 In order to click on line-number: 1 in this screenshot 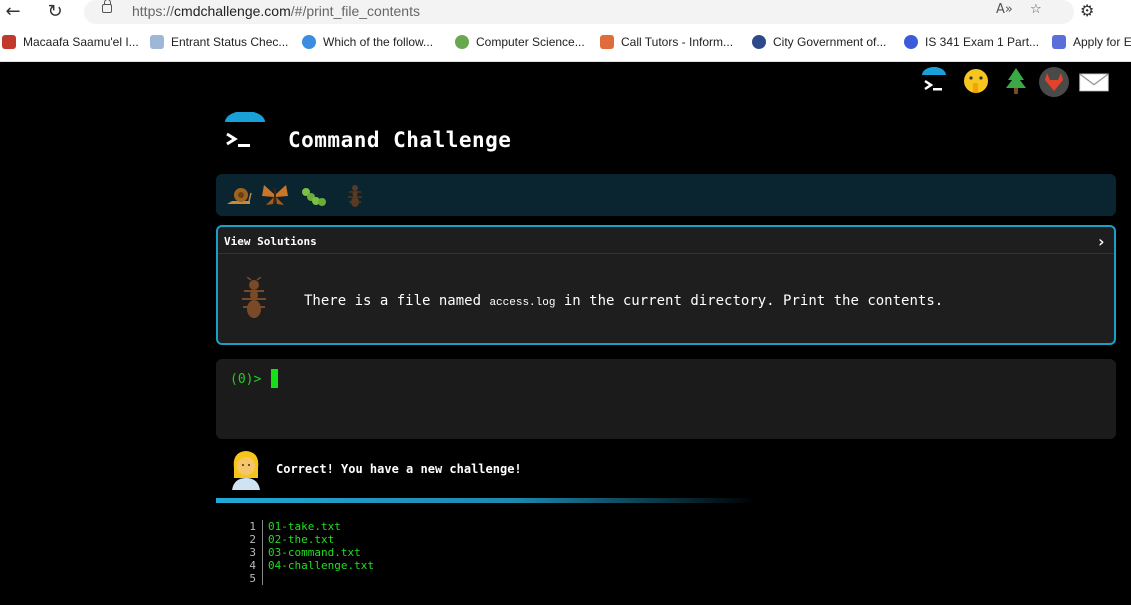, I will do `click(252, 526)`.